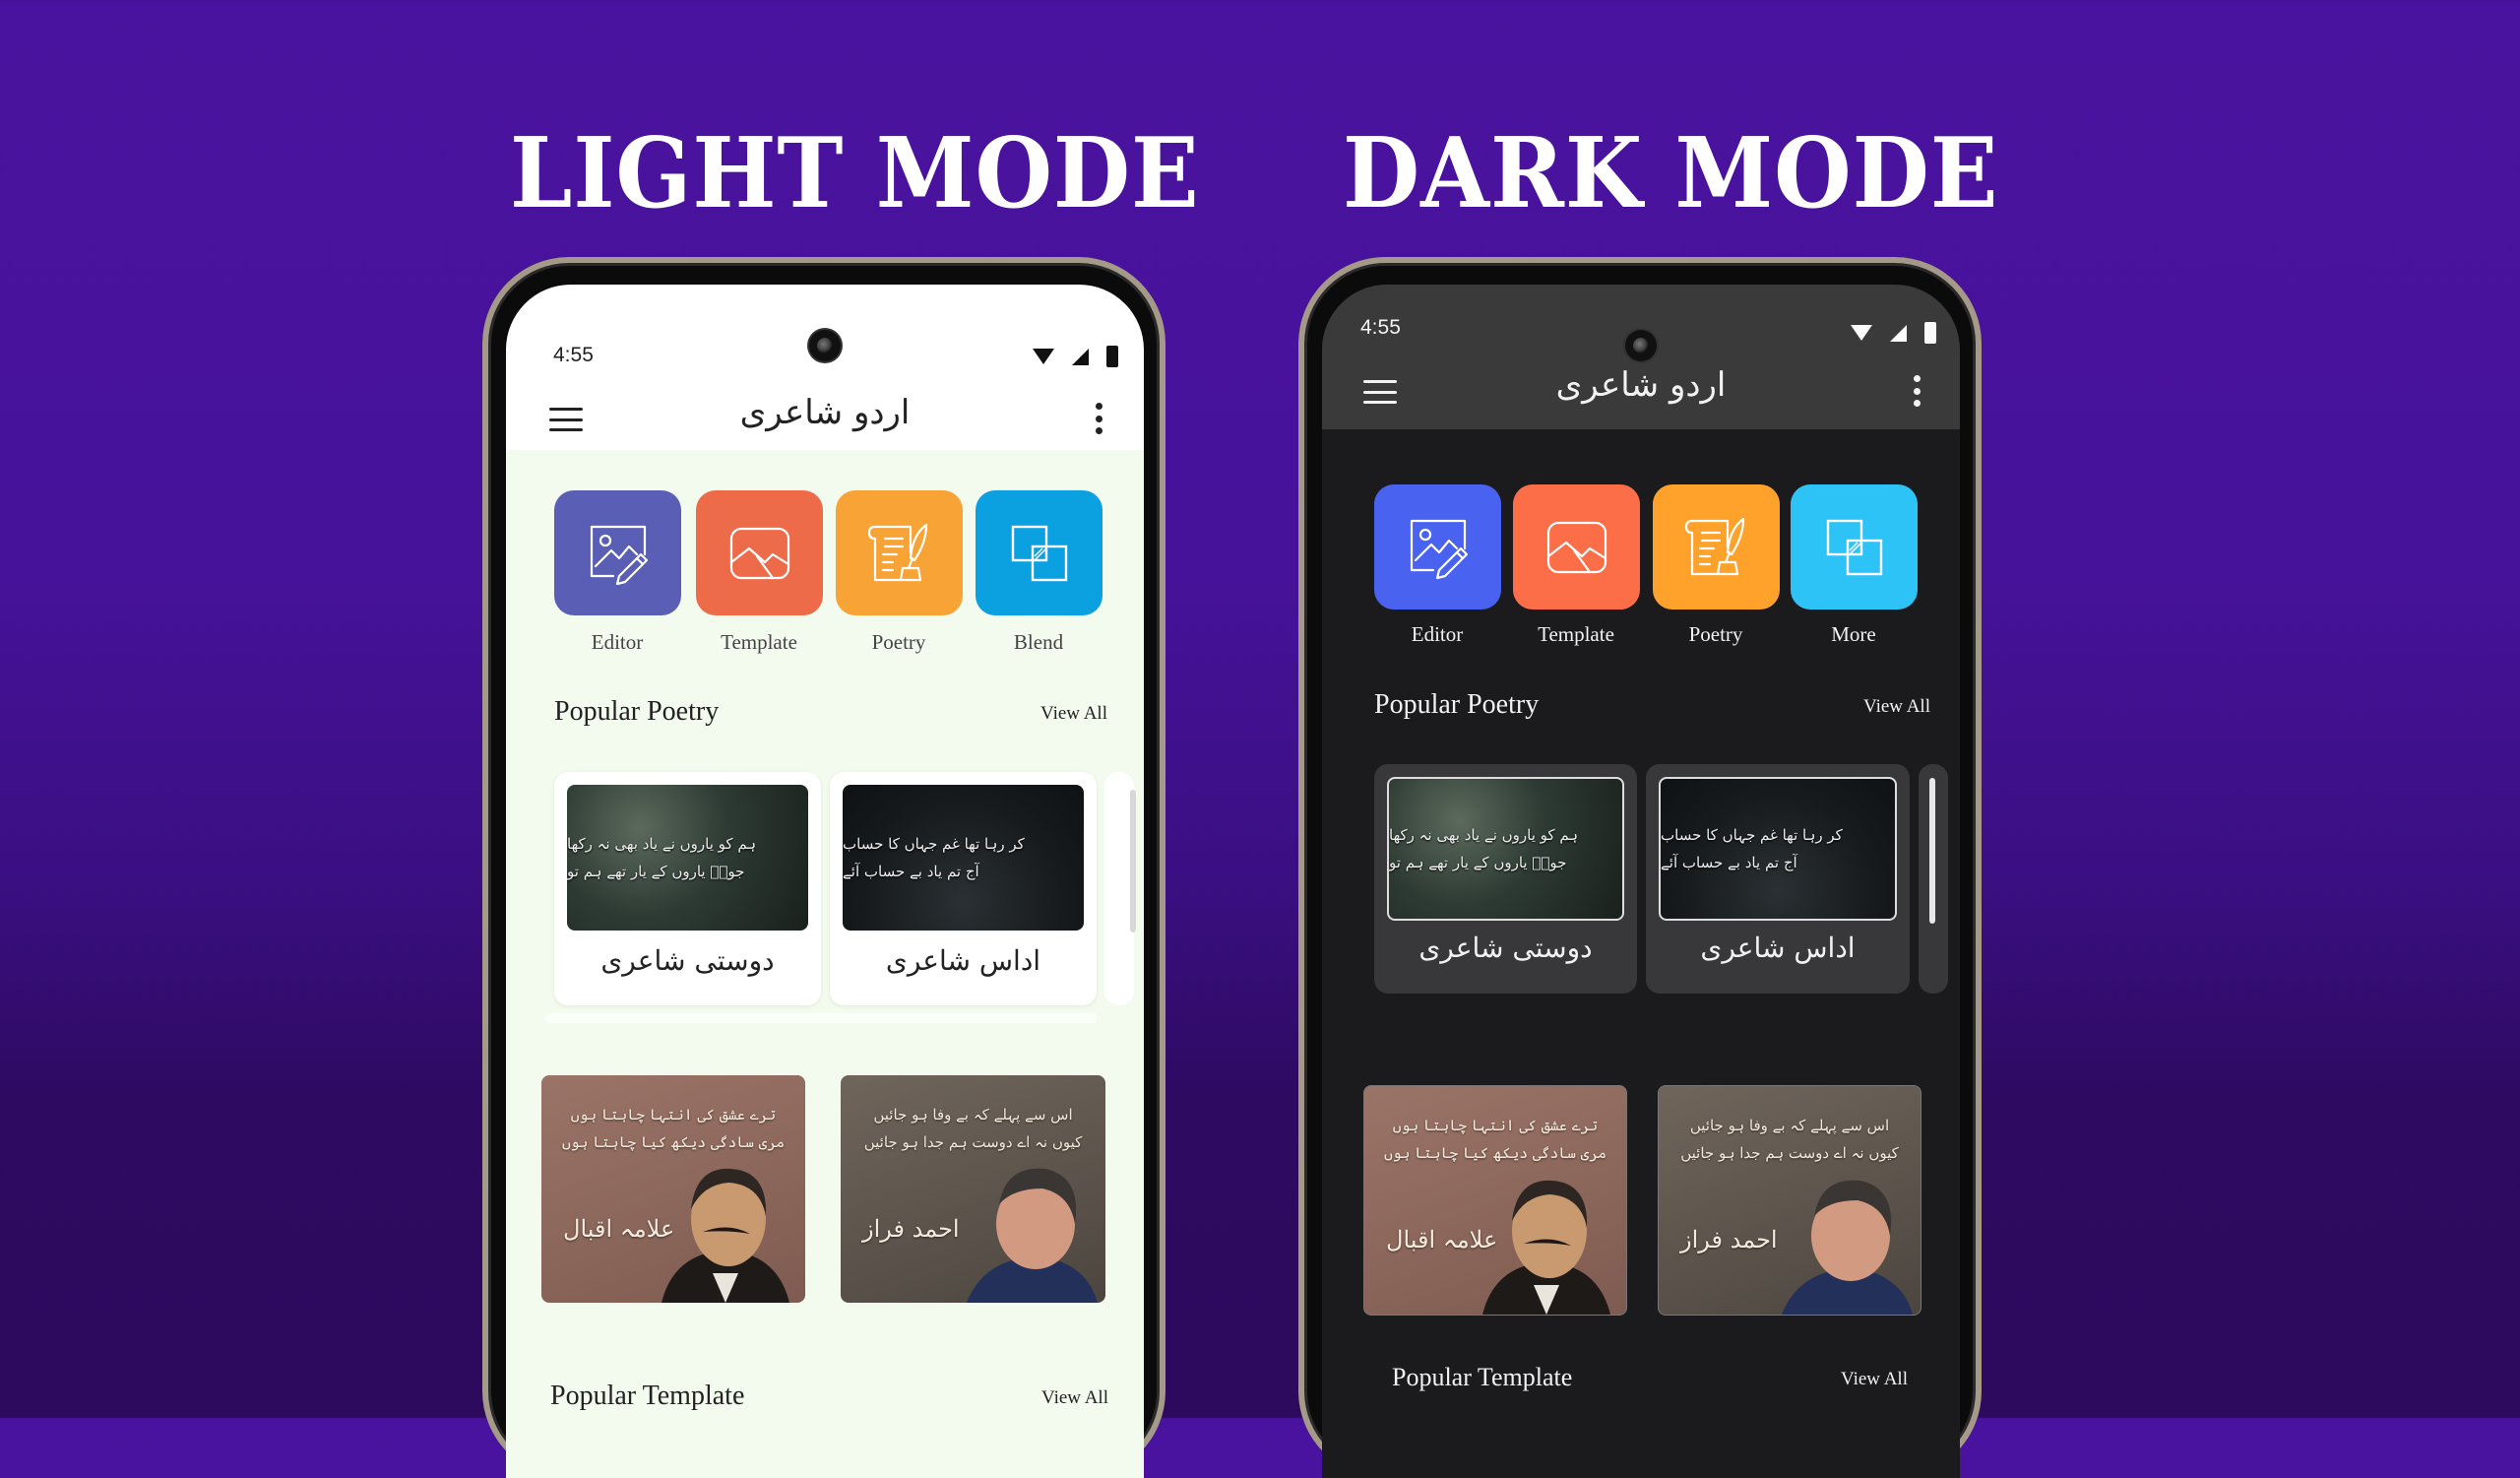 The image size is (2520, 1478). What do you see at coordinates (825, 345) in the screenshot?
I see `front-camera-icon` at bounding box center [825, 345].